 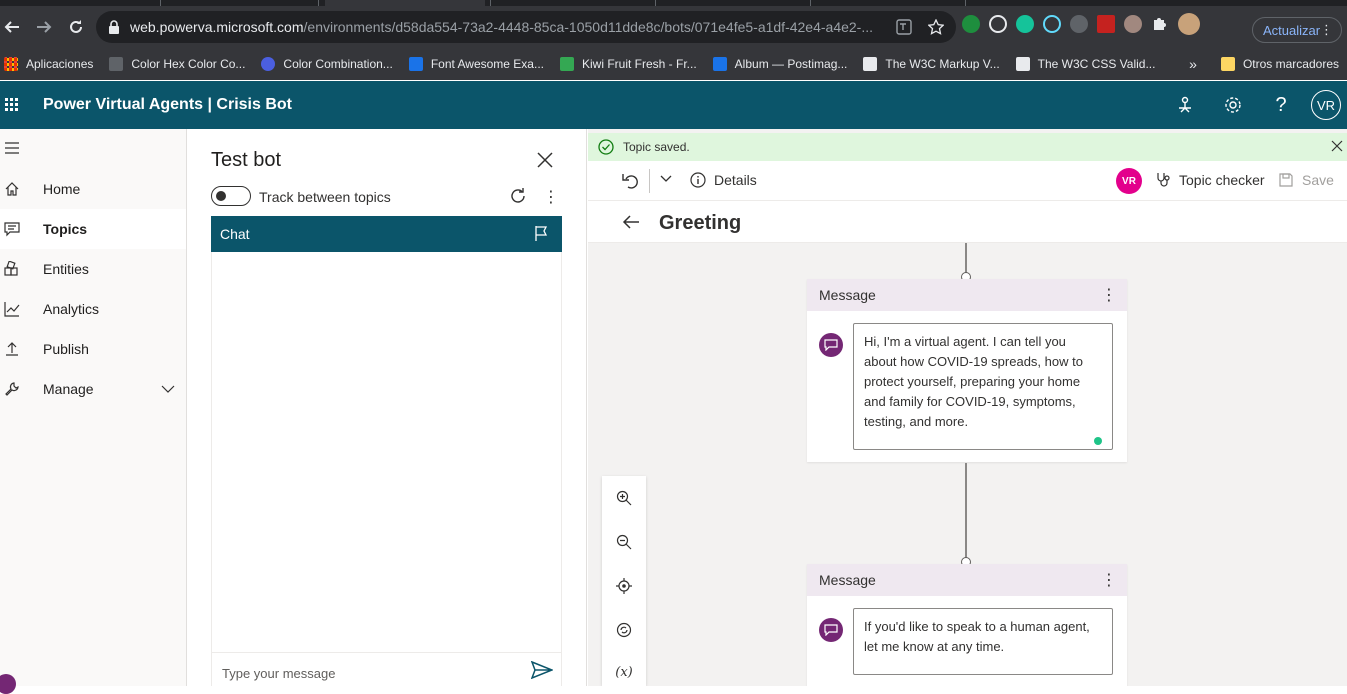 I want to click on bot-message-icon, so click(x=831, y=345).